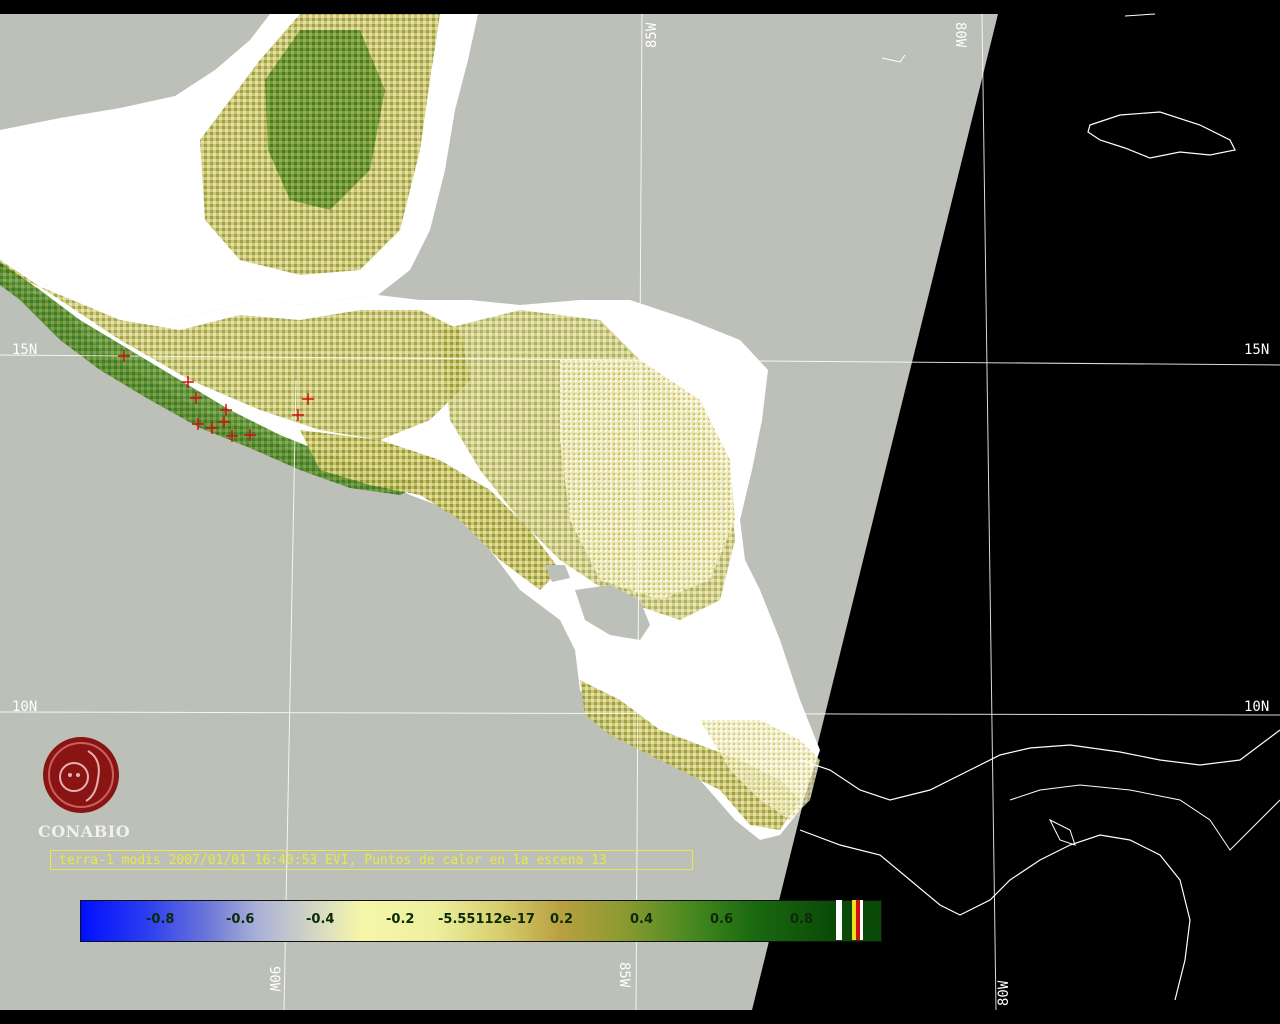 Image resolution: width=1280 pixels, height=1024 pixels. Describe the element at coordinates (802, 919) in the screenshot. I see `colorbar-tick-label: 0.8` at that location.